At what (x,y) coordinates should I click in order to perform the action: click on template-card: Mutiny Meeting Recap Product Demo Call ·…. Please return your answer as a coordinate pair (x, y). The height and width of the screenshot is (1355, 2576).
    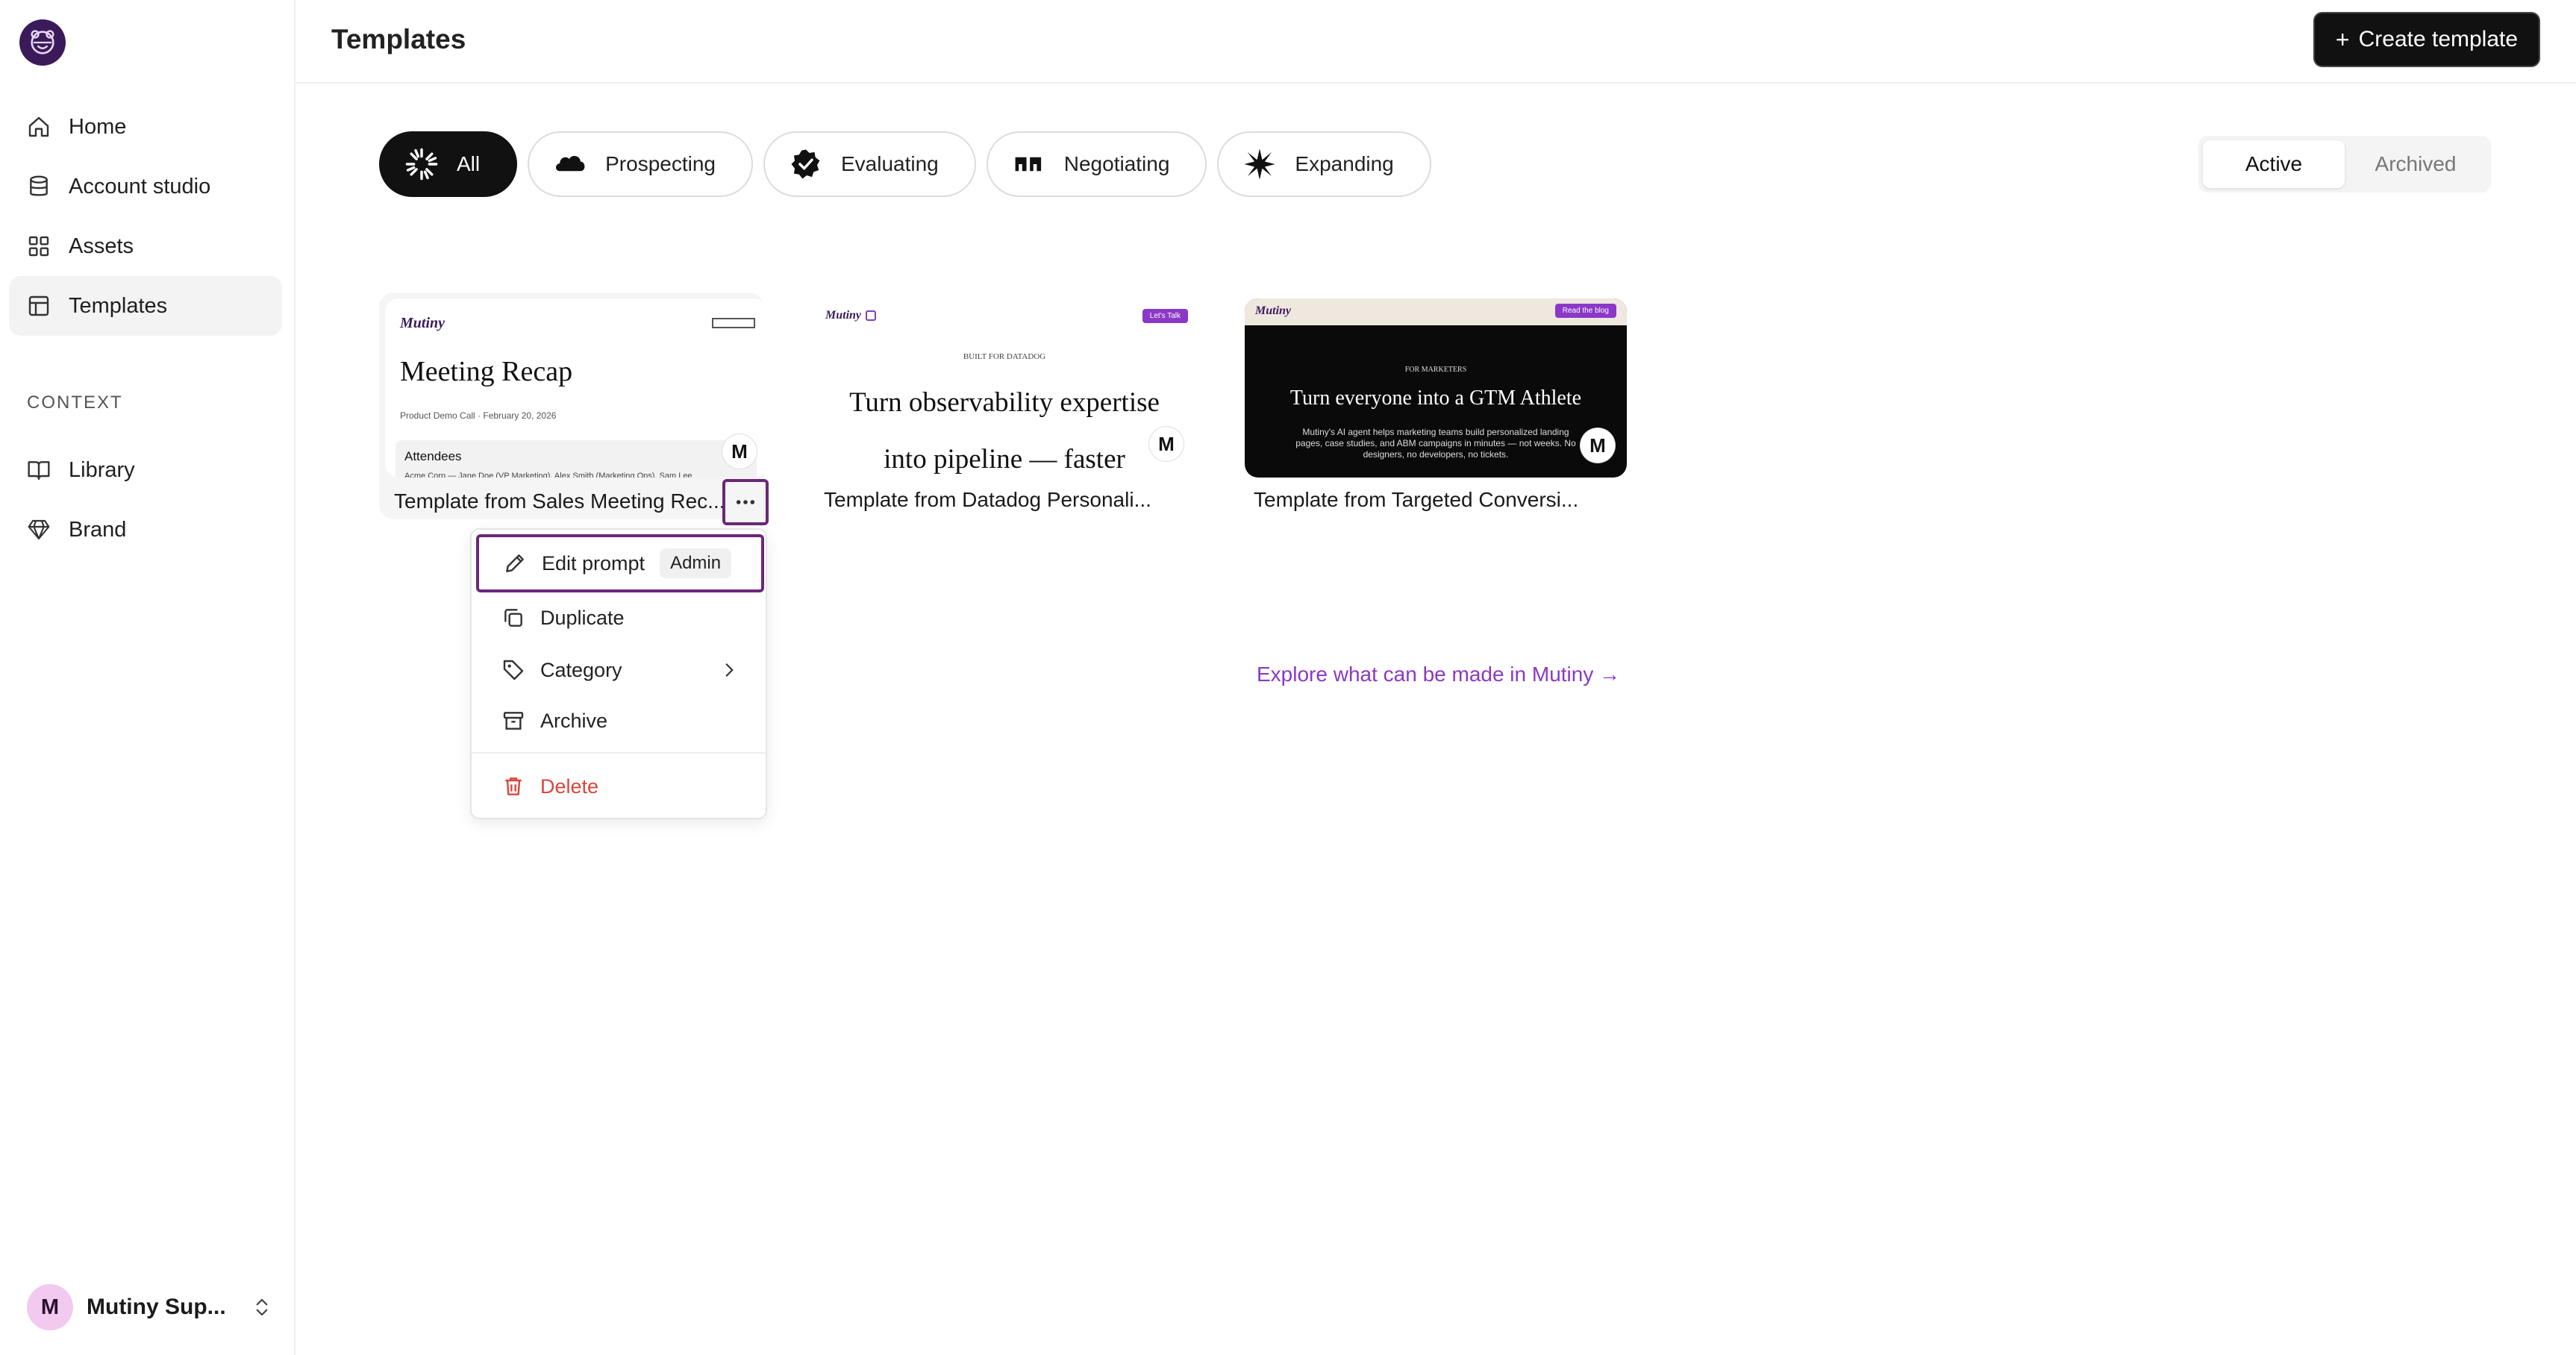
    Looking at the image, I should click on (573, 406).